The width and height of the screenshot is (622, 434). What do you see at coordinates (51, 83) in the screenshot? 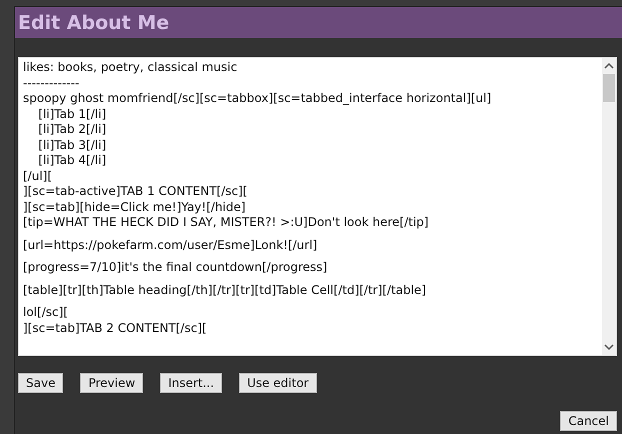
I see `editor-text-line: -------------` at bounding box center [51, 83].